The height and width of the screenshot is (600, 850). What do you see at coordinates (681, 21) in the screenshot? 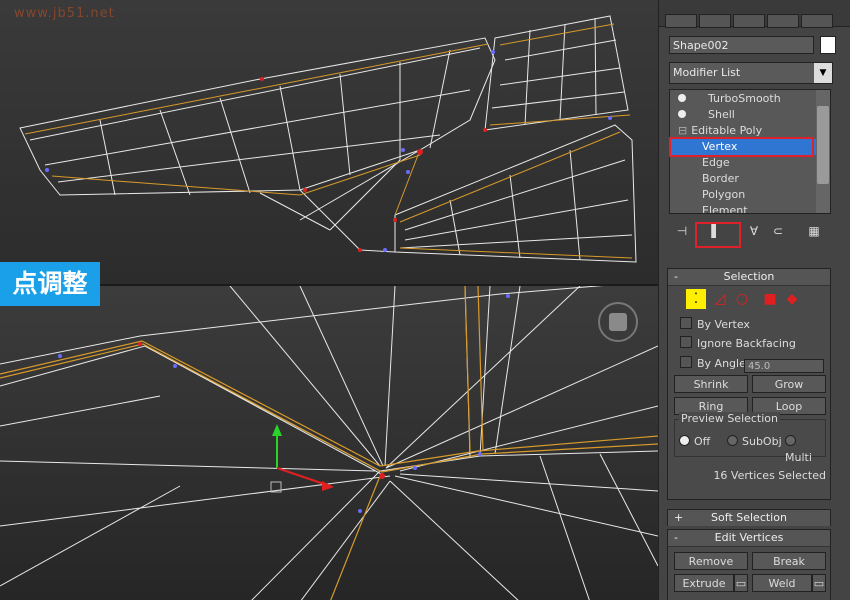
I see `create-tab` at bounding box center [681, 21].